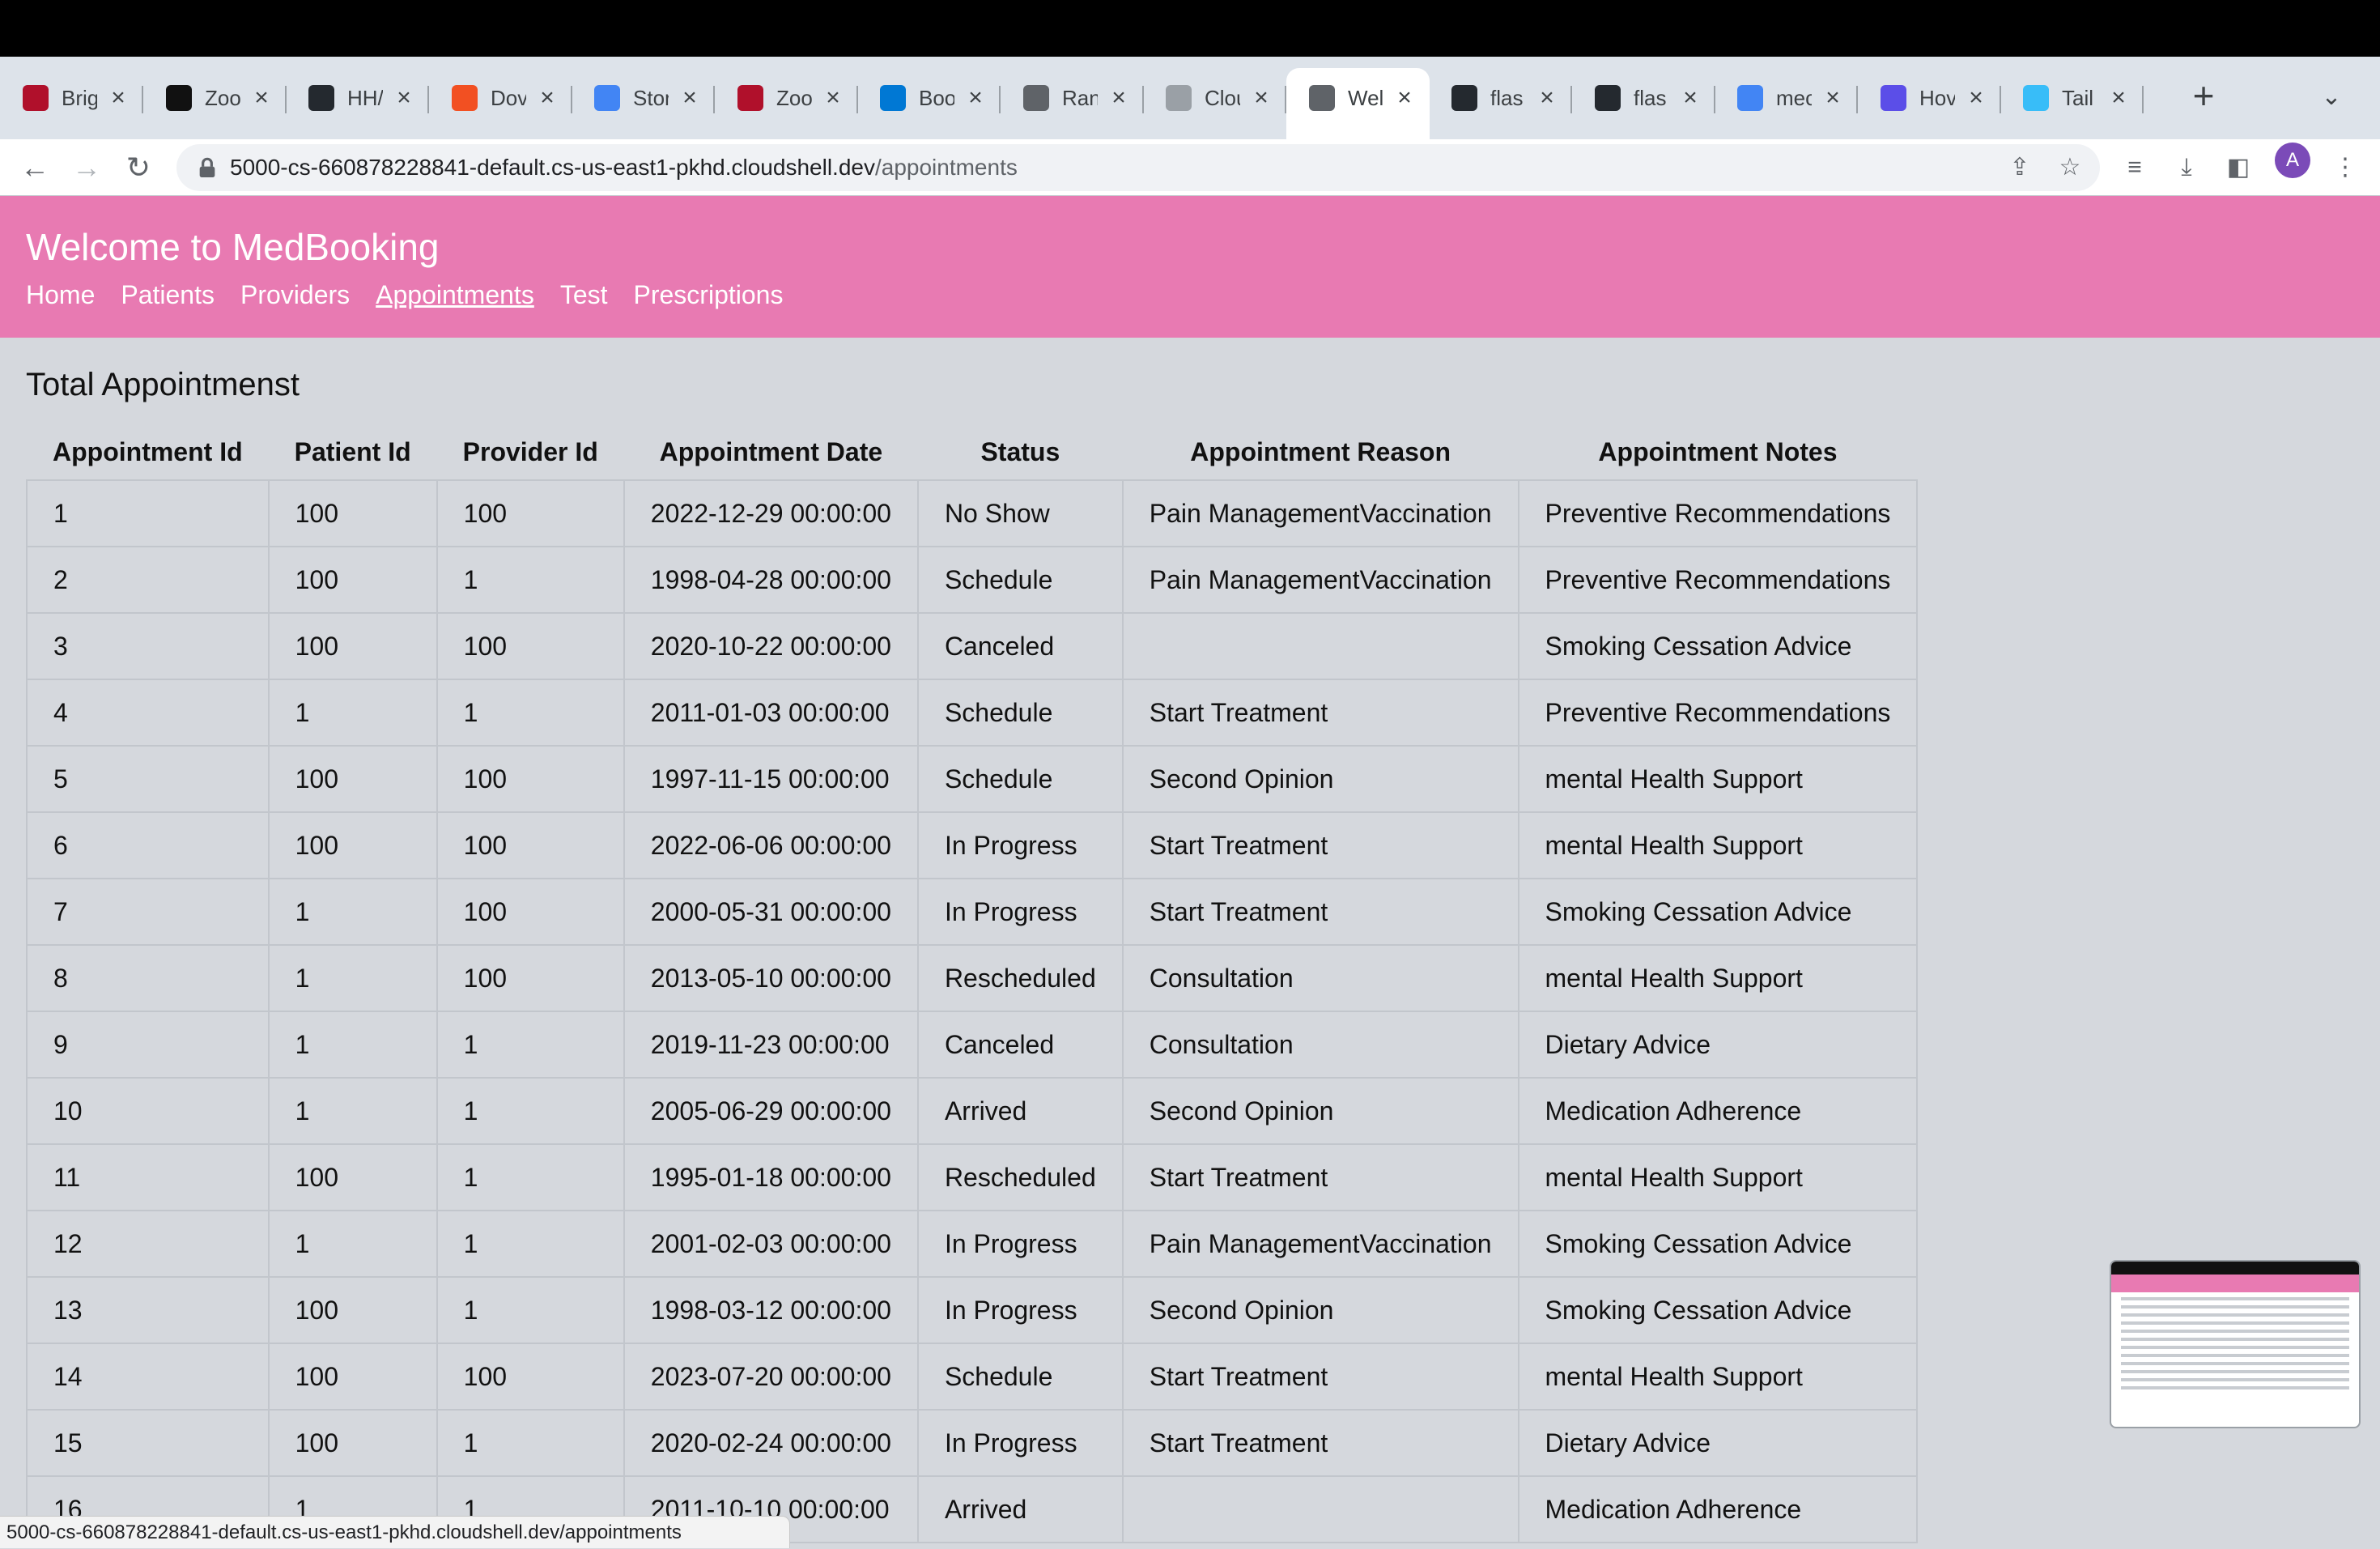  I want to click on nav-link-appointments: Appointments, so click(455, 295).